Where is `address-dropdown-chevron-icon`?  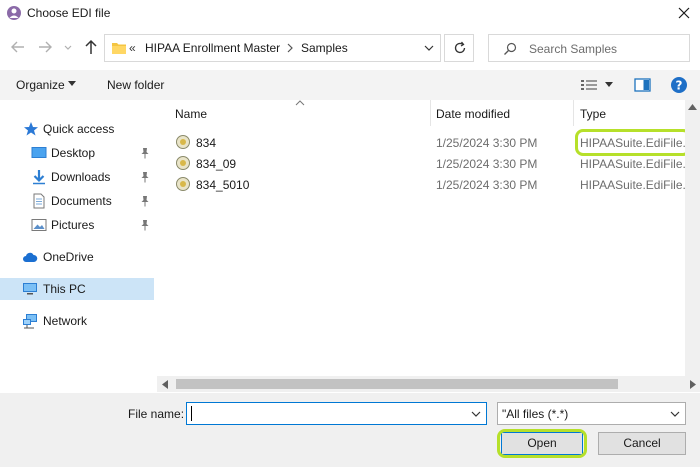
address-dropdown-chevron-icon is located at coordinates (429, 48).